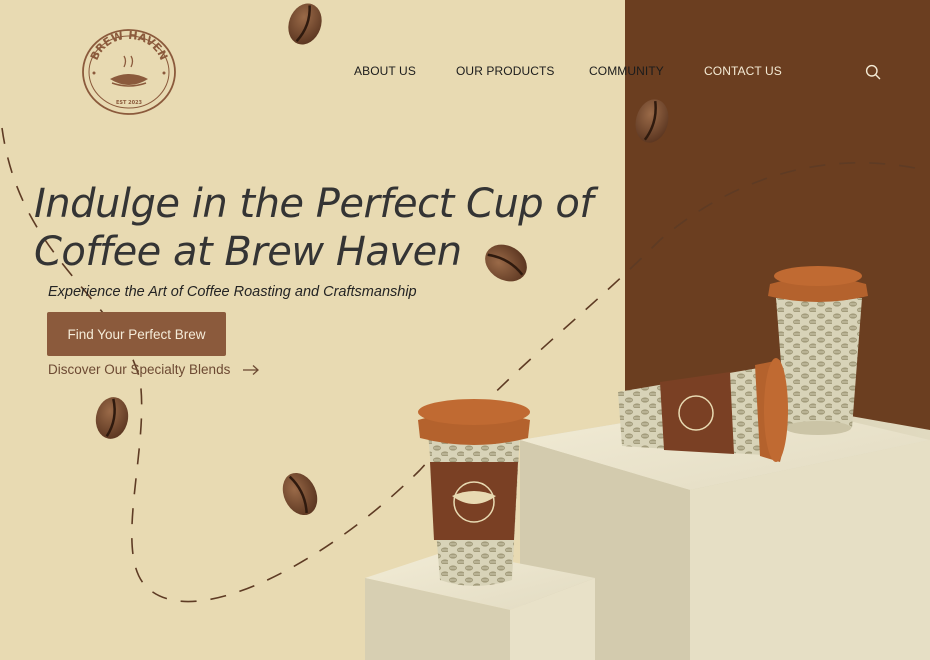  What do you see at coordinates (139, 369) in the screenshot?
I see `discover-blends-label: Discover Our Specialty Blends` at bounding box center [139, 369].